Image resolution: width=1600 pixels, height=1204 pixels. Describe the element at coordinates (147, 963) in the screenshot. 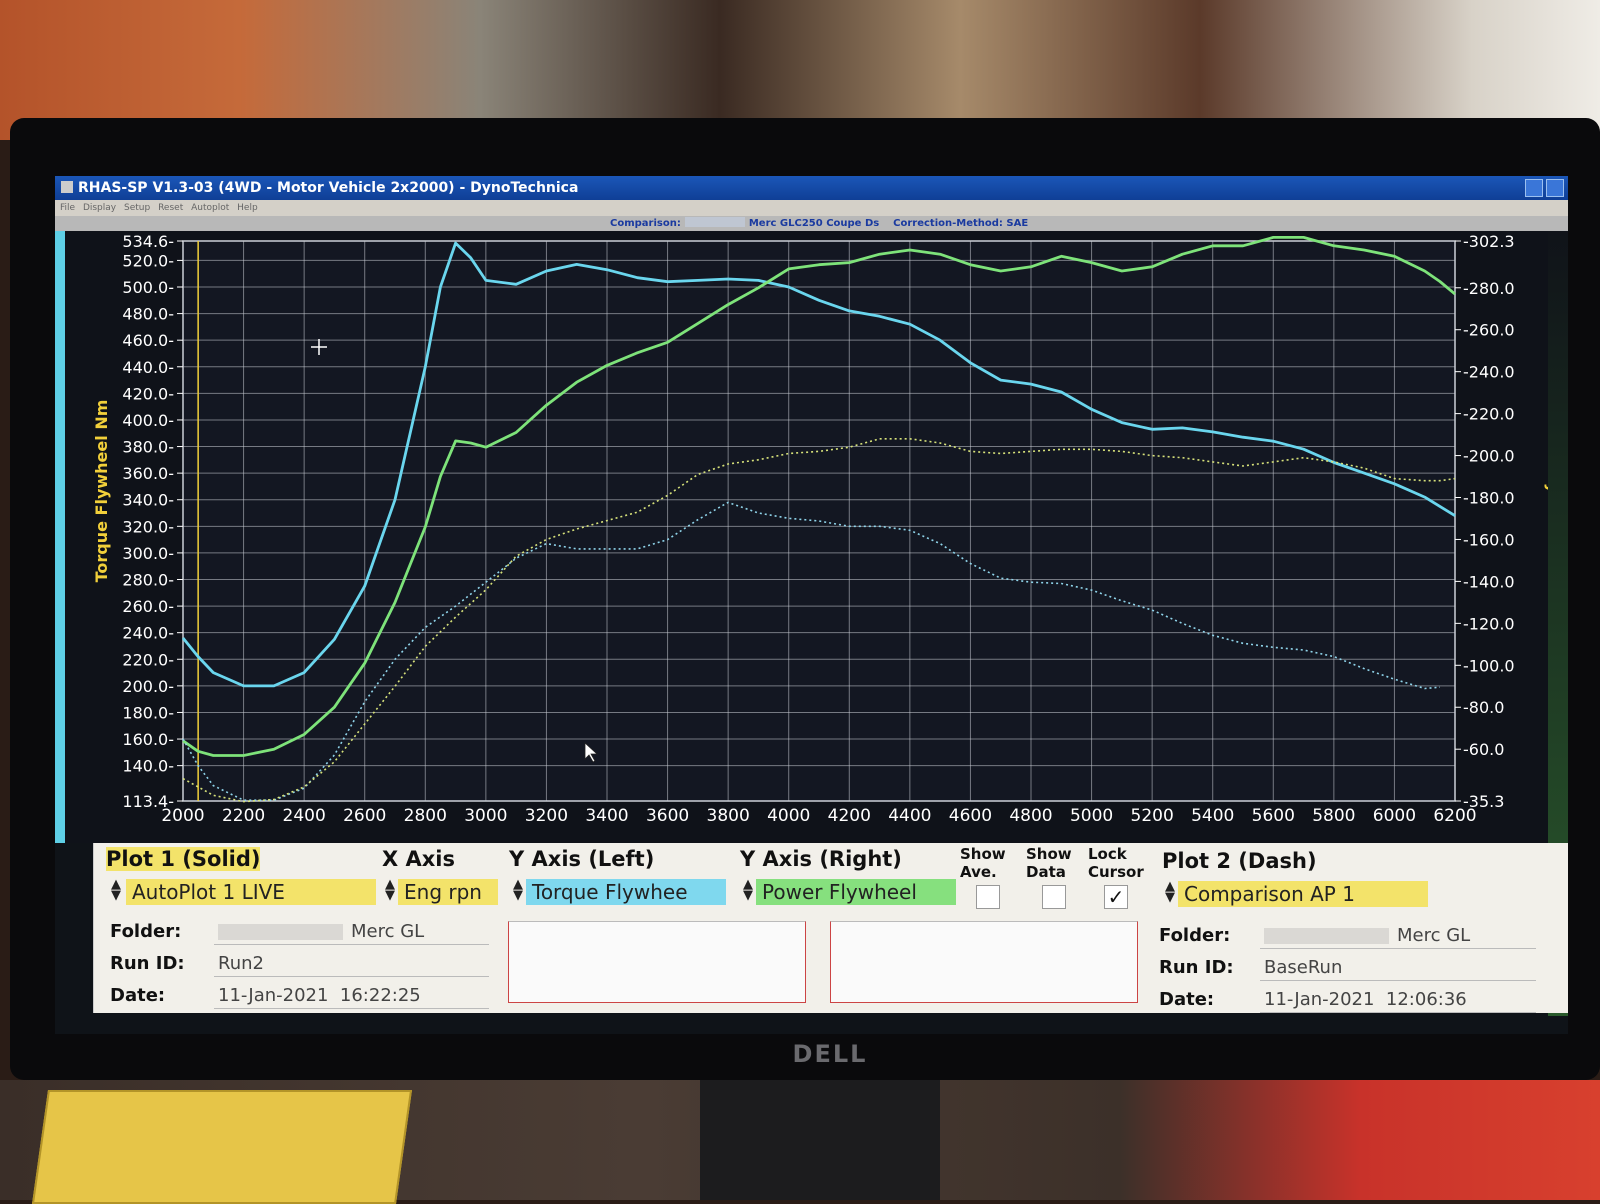

I see `plot1-runid-label: Run ID:` at that location.